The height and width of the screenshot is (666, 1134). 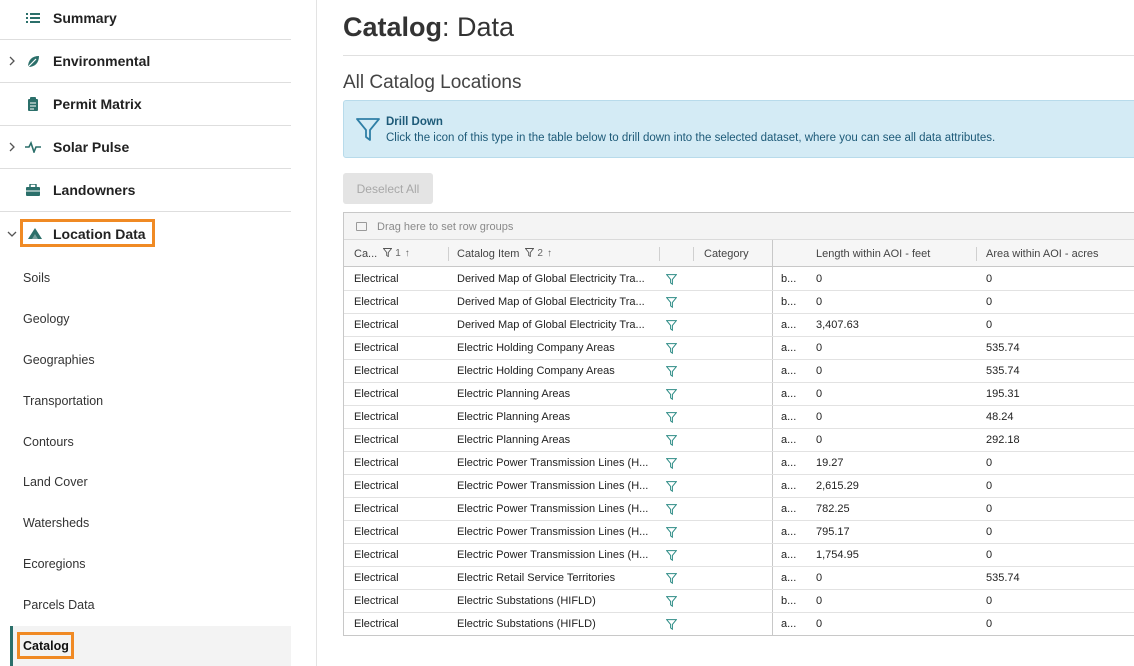 What do you see at coordinates (536, 578) in the screenshot?
I see `cell-catalog-item: Electric Retail Service Territories` at bounding box center [536, 578].